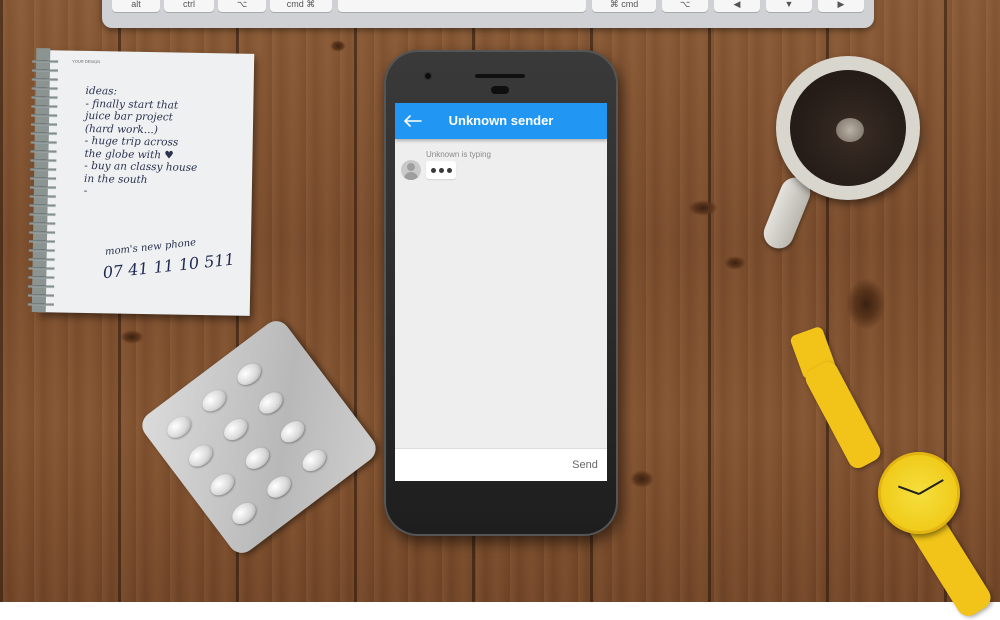  What do you see at coordinates (428, 76) in the screenshot?
I see `front-camera` at bounding box center [428, 76].